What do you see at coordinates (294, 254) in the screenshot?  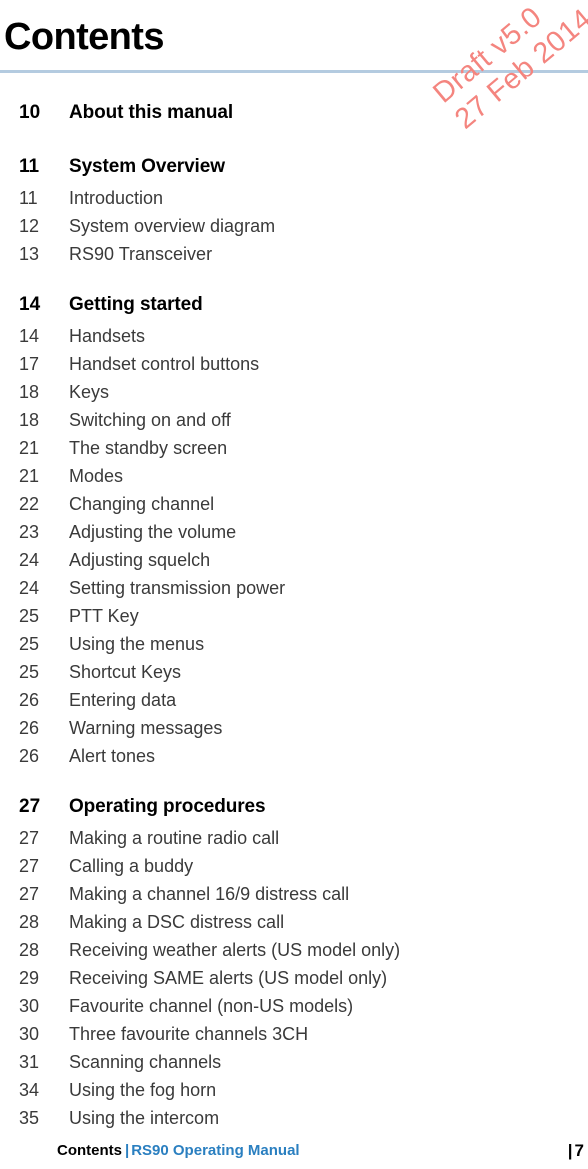 I see `toc-entry-row: 13 RS90 Transceiver` at bounding box center [294, 254].